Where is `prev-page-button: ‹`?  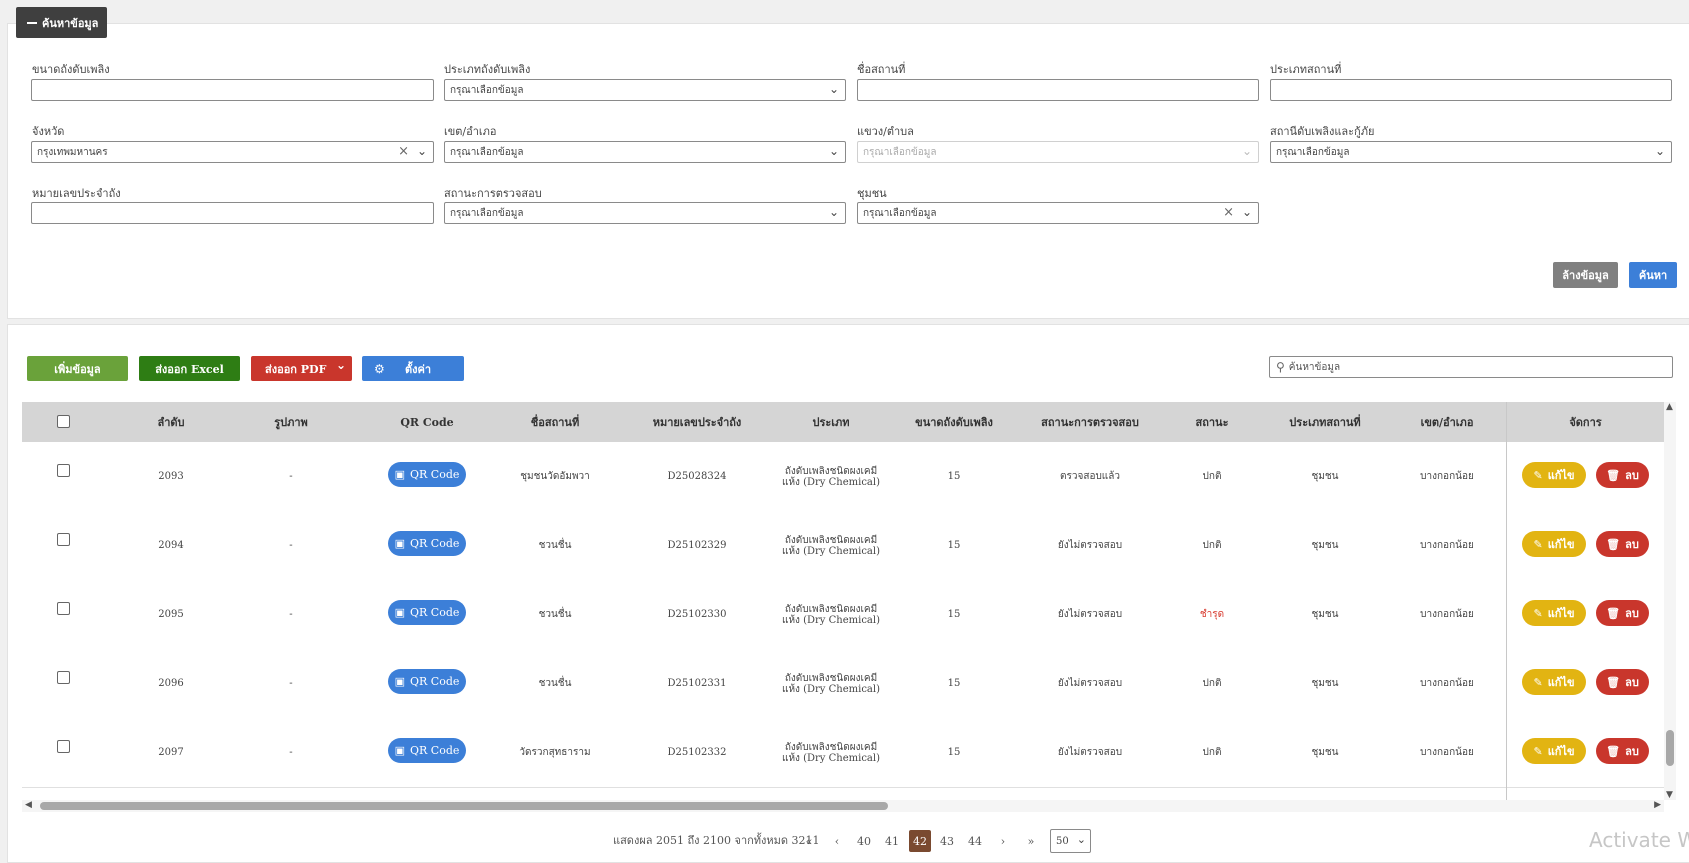 prev-page-button: ‹ is located at coordinates (837, 841).